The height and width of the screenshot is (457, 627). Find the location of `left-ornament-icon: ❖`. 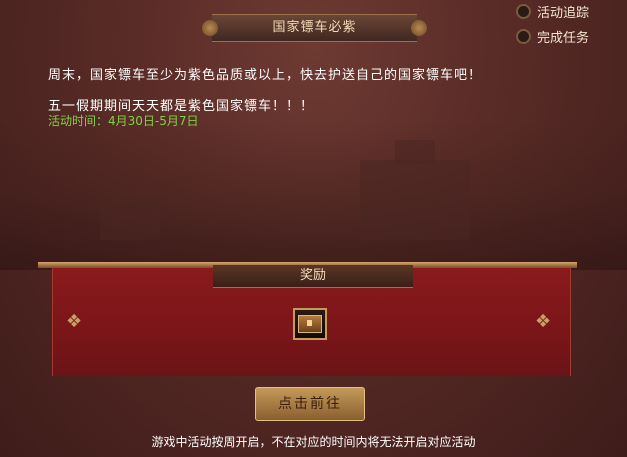

left-ornament-icon: ❖ is located at coordinates (74, 321).